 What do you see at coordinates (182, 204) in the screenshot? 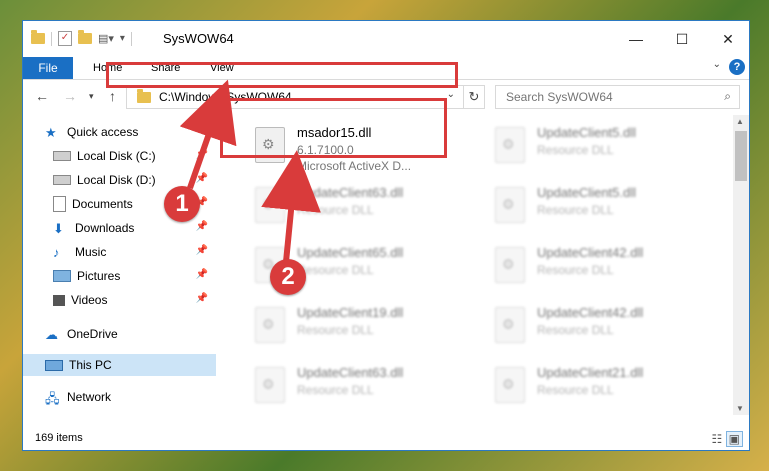
I see `step-1-badge: 1` at bounding box center [182, 204].